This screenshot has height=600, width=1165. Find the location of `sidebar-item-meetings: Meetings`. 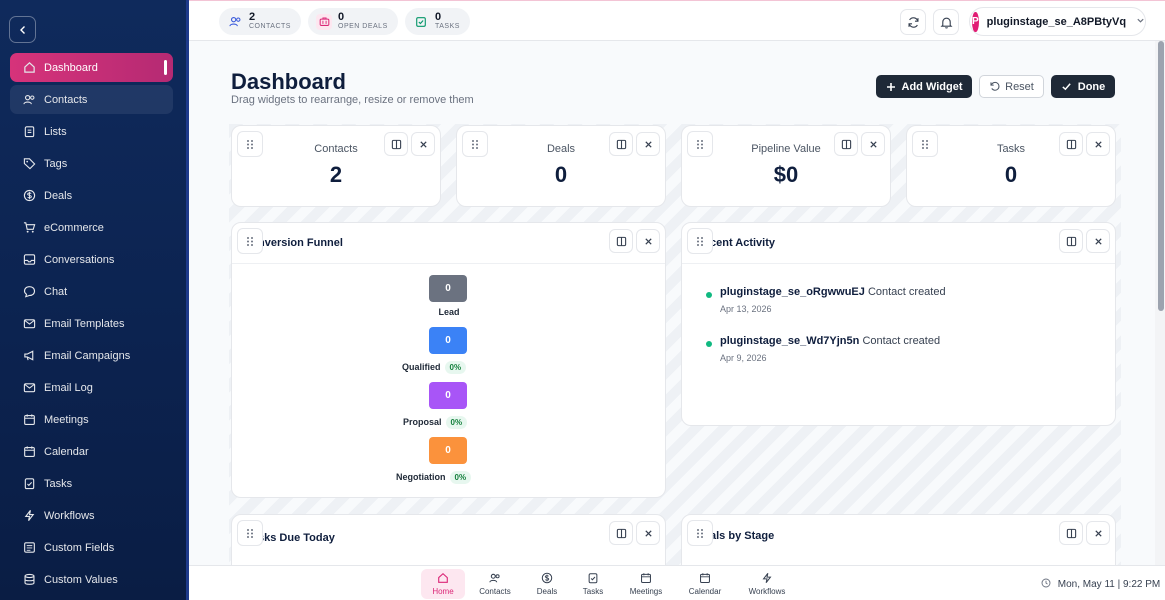

sidebar-item-meetings: Meetings is located at coordinates (91, 419).